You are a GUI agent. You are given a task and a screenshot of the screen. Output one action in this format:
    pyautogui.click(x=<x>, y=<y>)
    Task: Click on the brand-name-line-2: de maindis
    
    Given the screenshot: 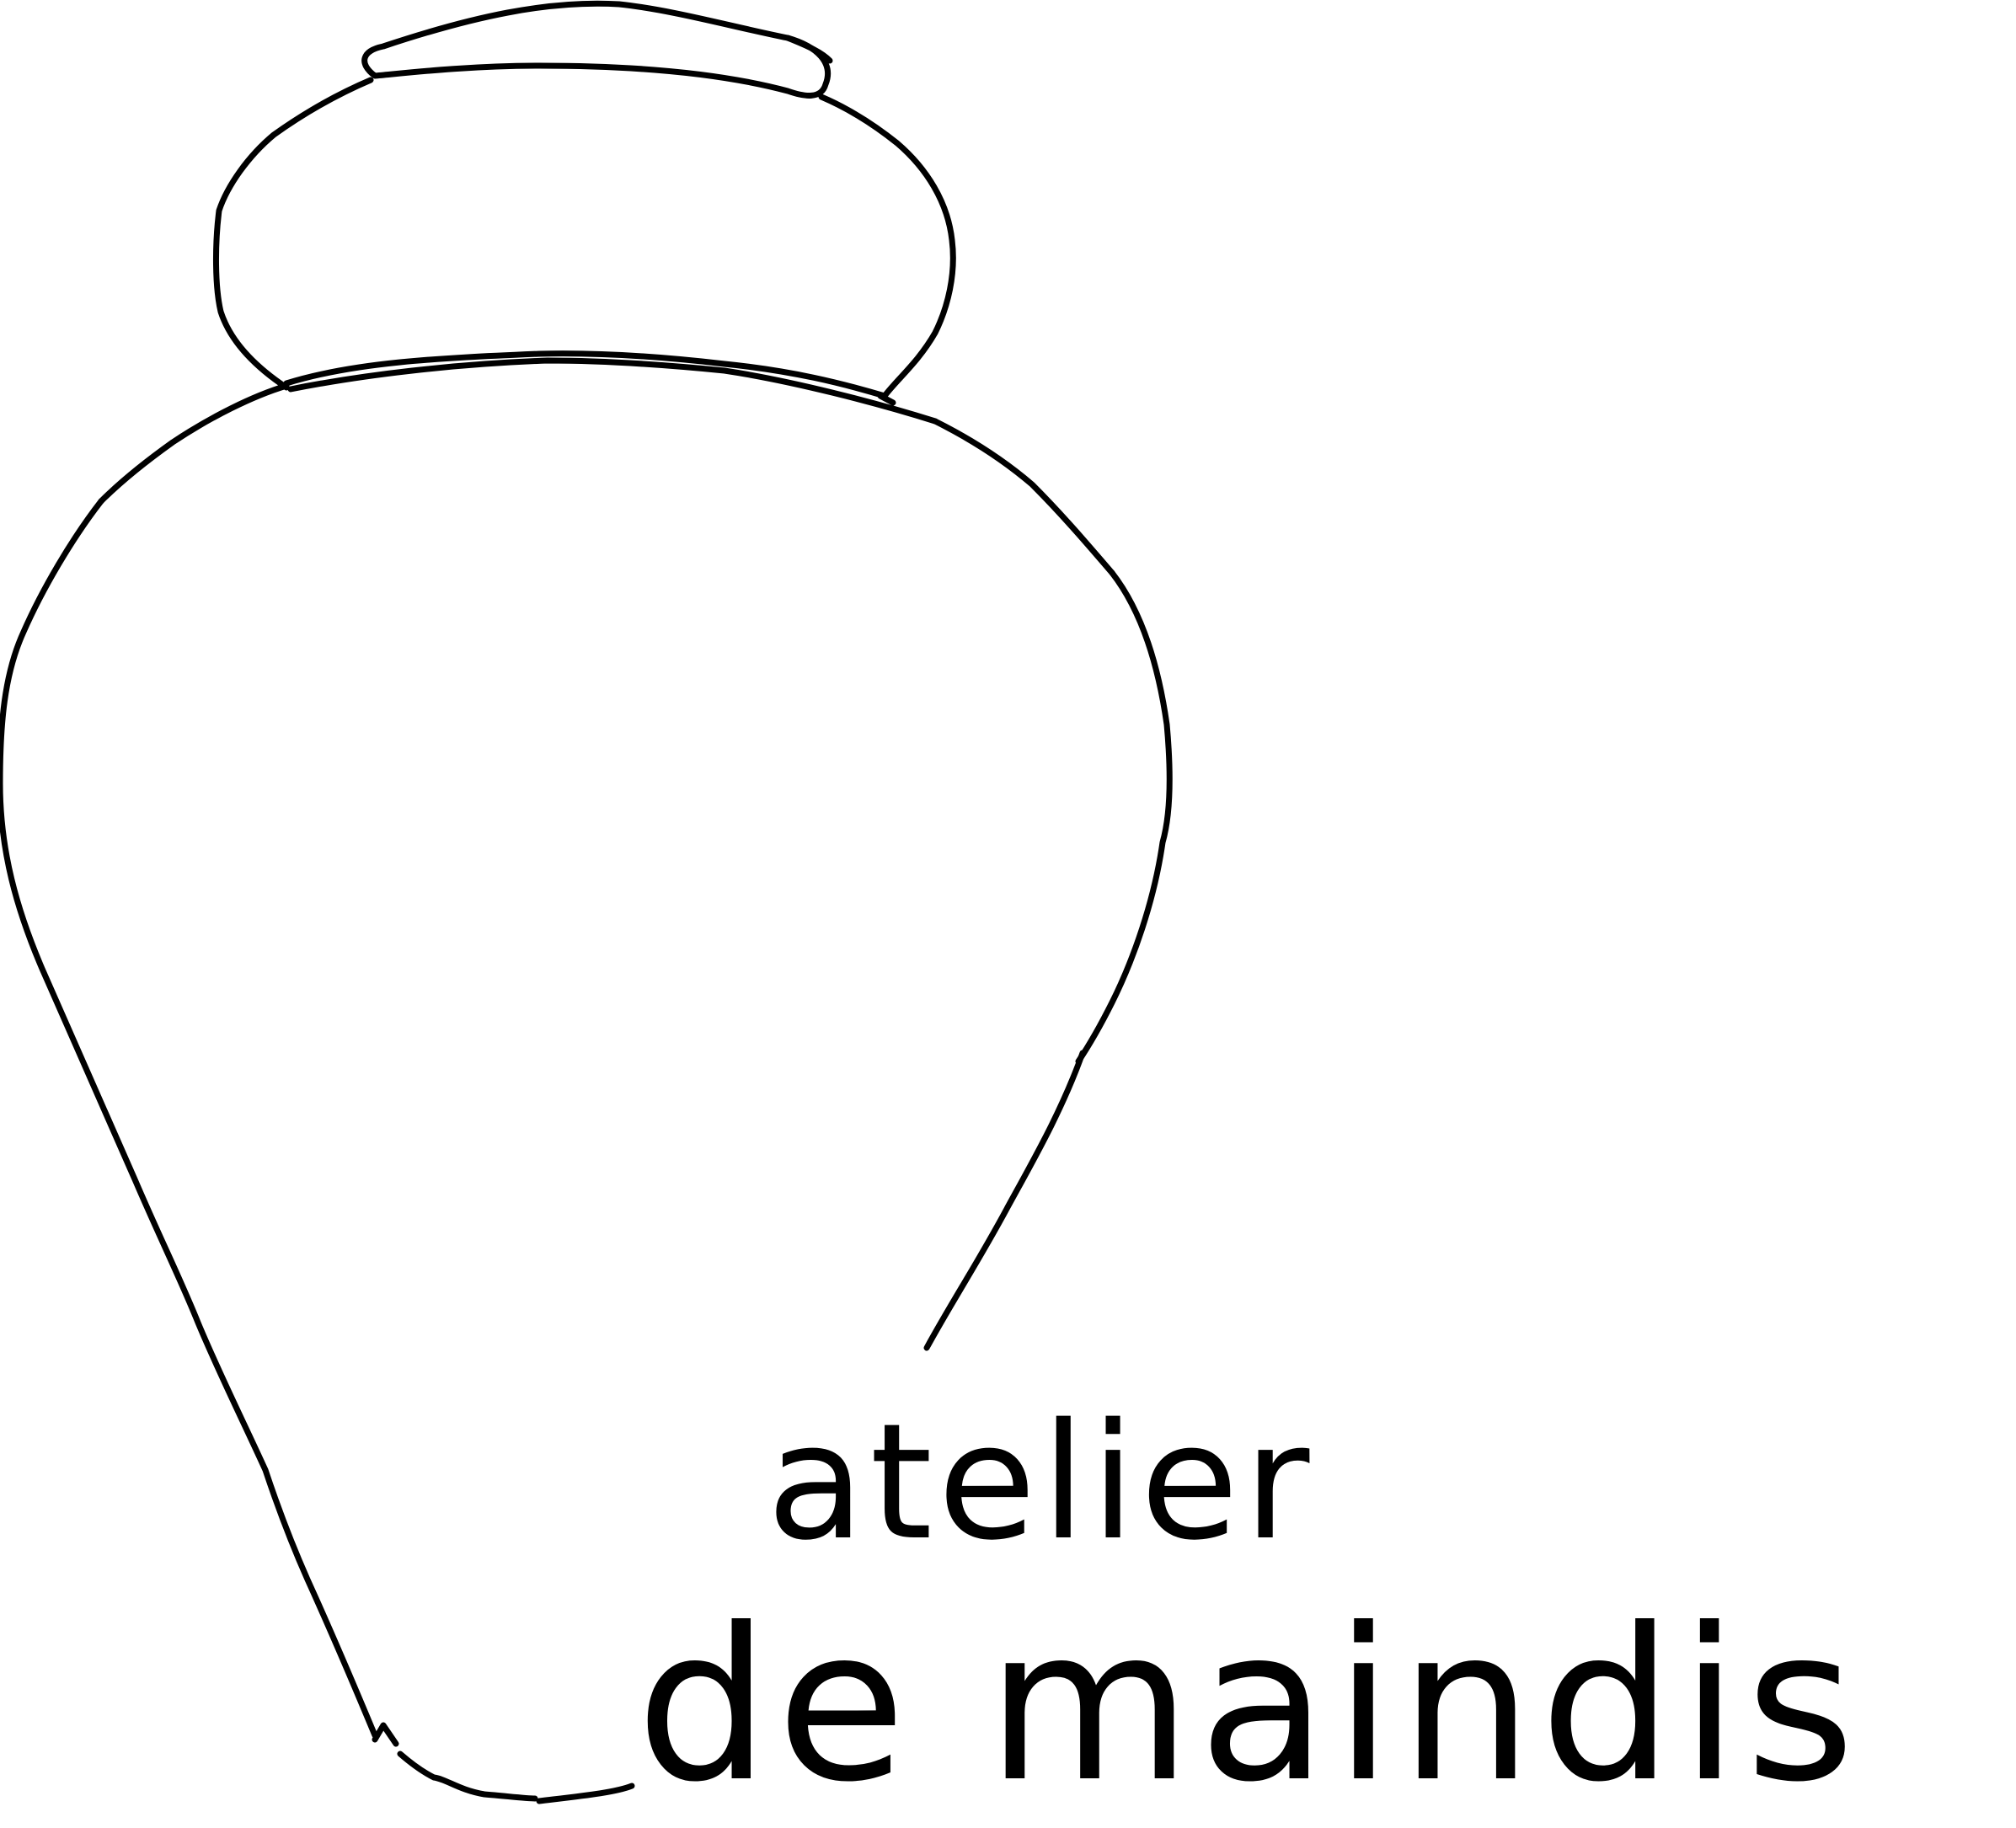 What is the action you would take?
    pyautogui.click(x=1249, y=1705)
    